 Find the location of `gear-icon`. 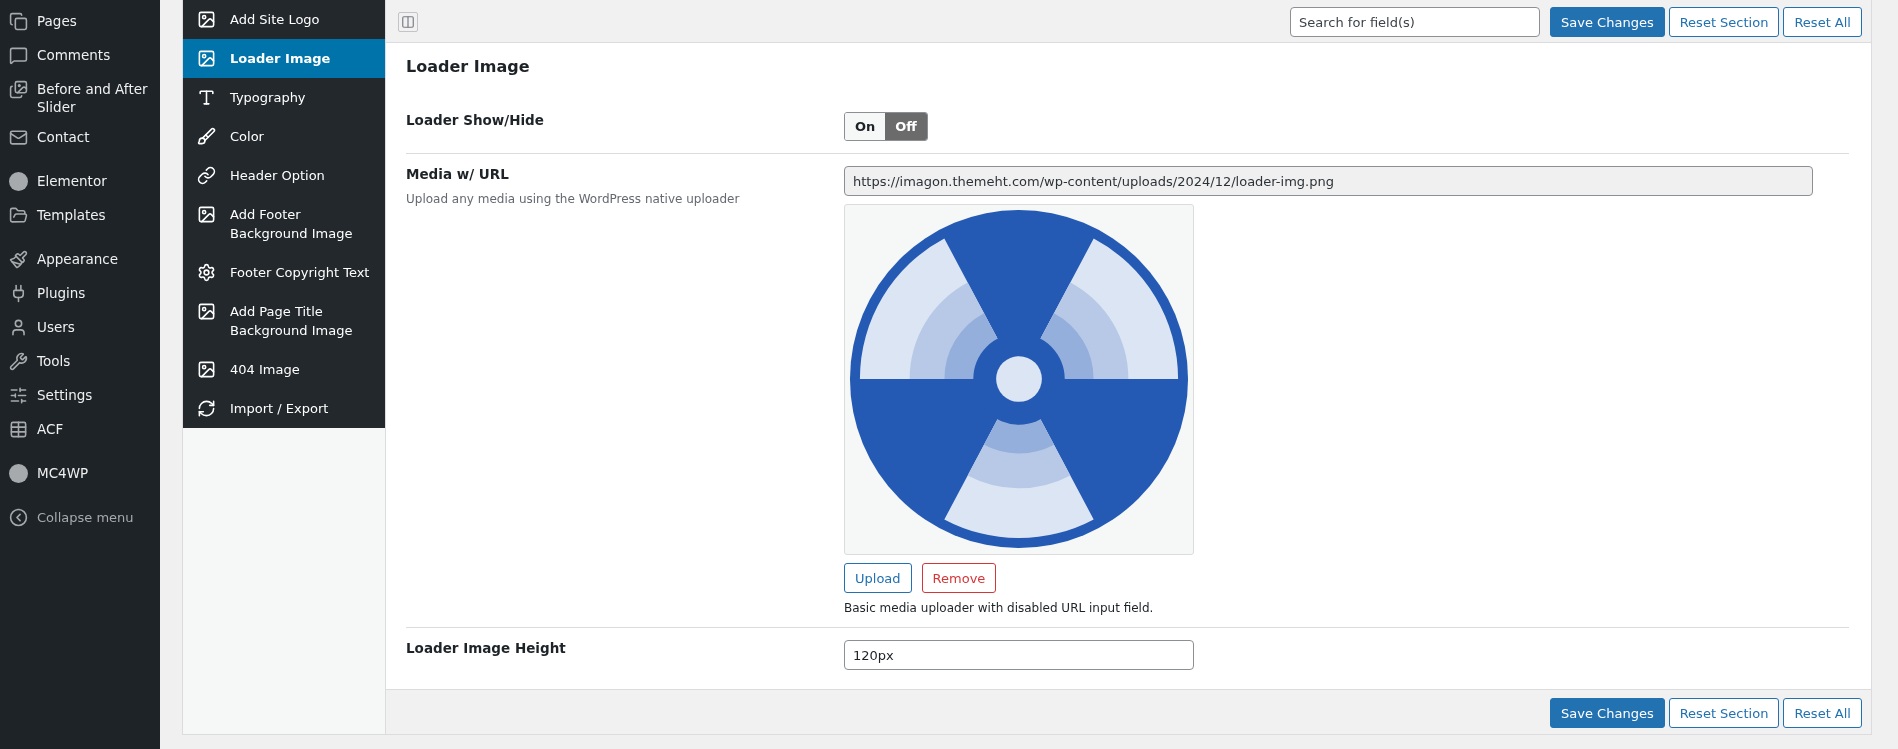

gear-icon is located at coordinates (206, 272).